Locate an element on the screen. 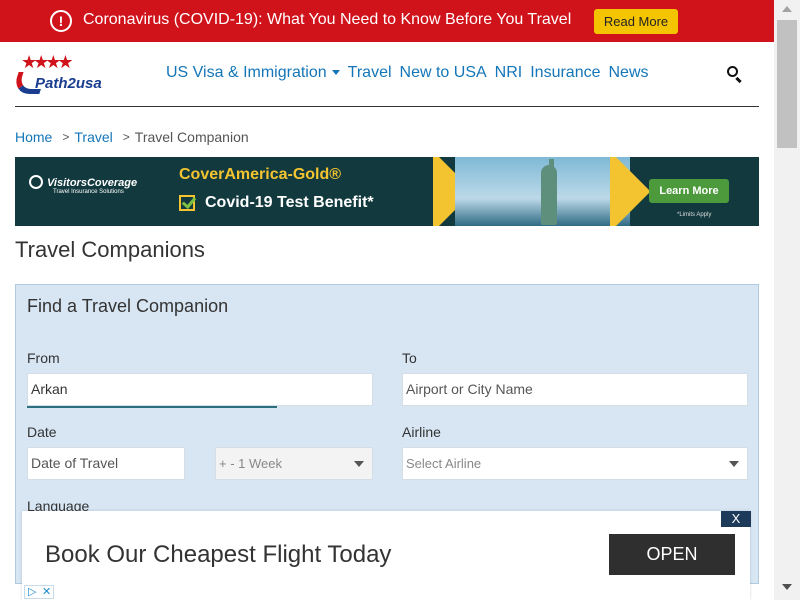  nav-item-visa-label: US Visa & Immigration is located at coordinates (246, 72).